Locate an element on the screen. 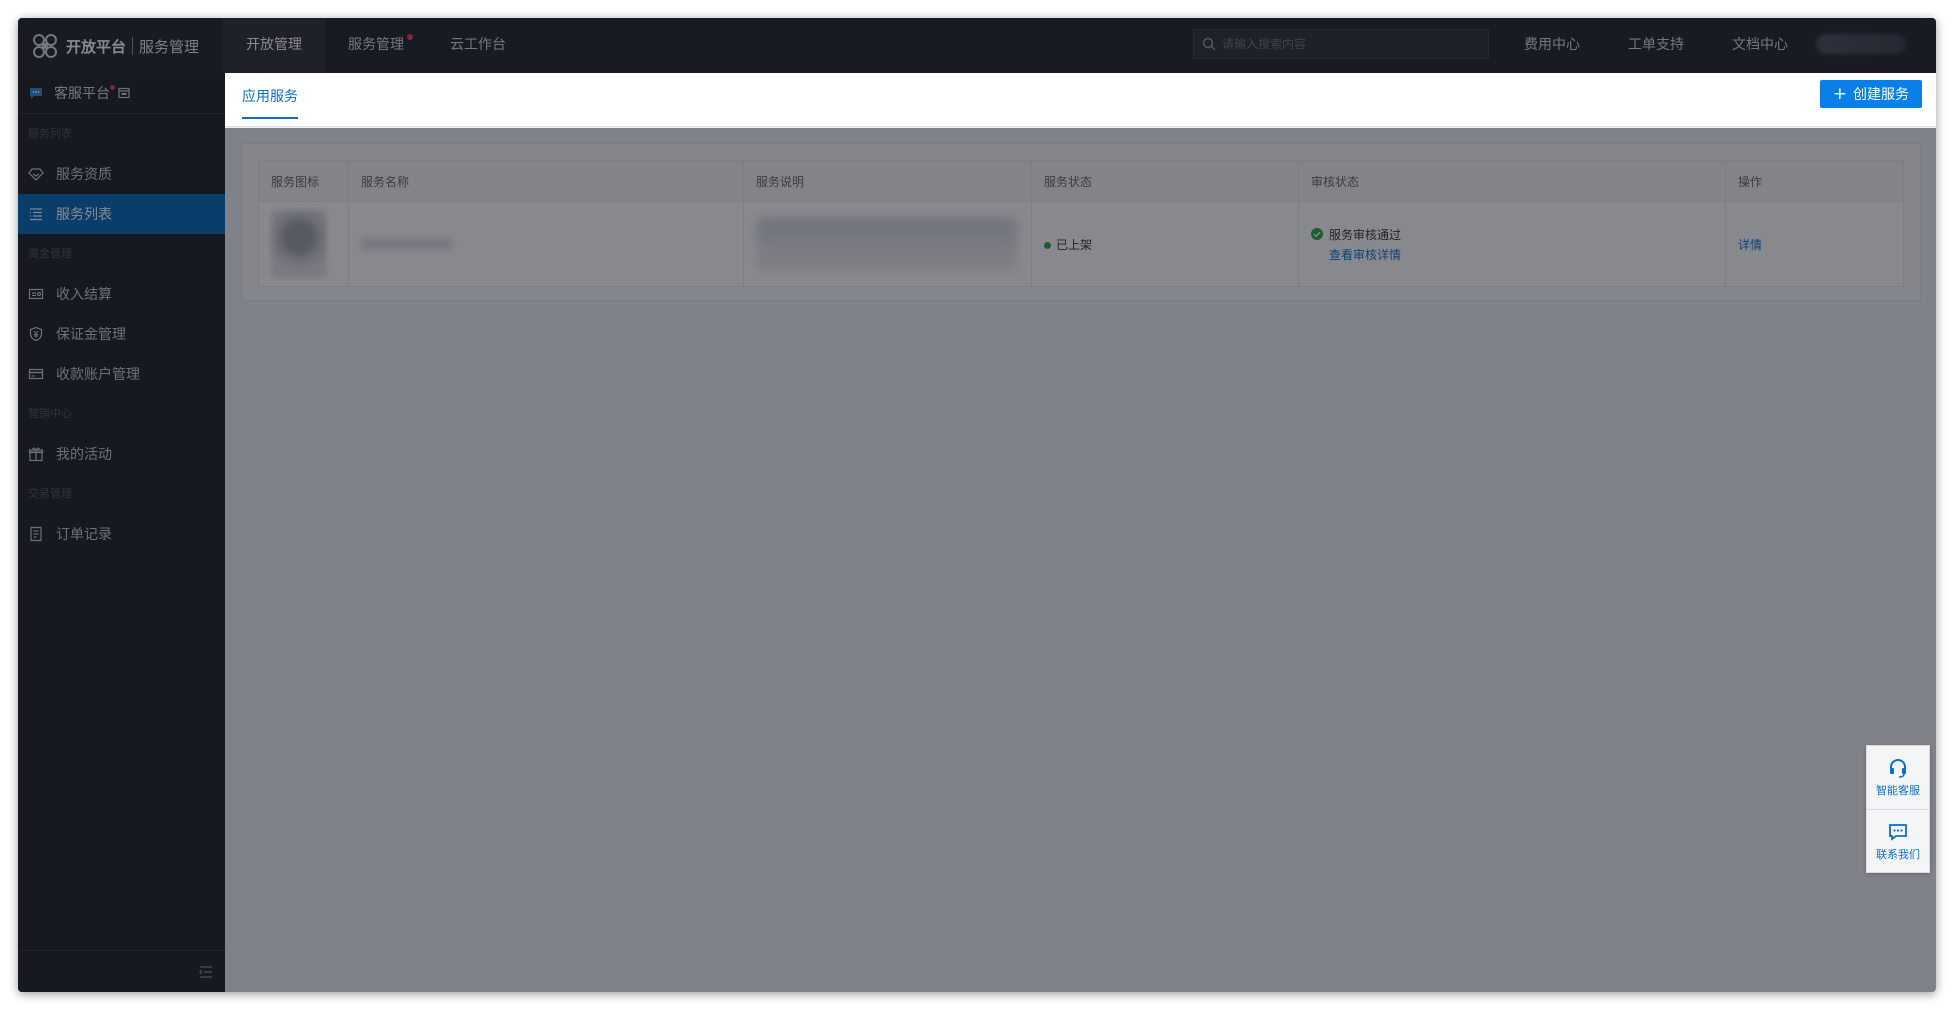 Image resolution: width=1954 pixels, height=1010 pixels. sidebar-platform-label: 客服平台 is located at coordinates (82, 94).